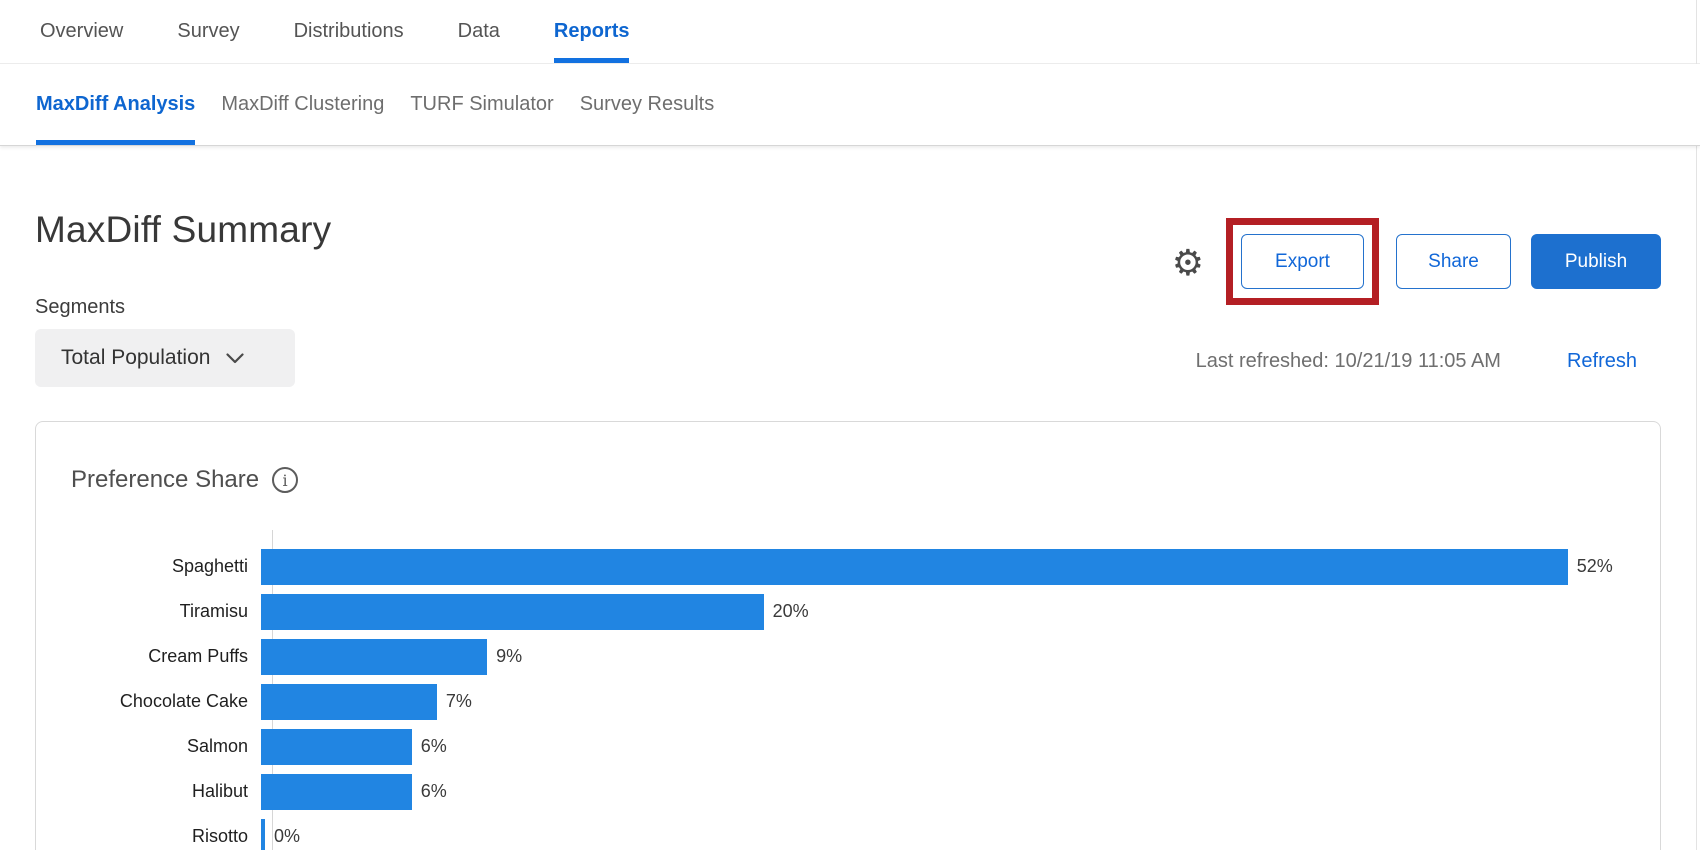 The image size is (1700, 850). Describe the element at coordinates (865, 611) in the screenshot. I see `chart-row: Tiramisu 20%` at that location.